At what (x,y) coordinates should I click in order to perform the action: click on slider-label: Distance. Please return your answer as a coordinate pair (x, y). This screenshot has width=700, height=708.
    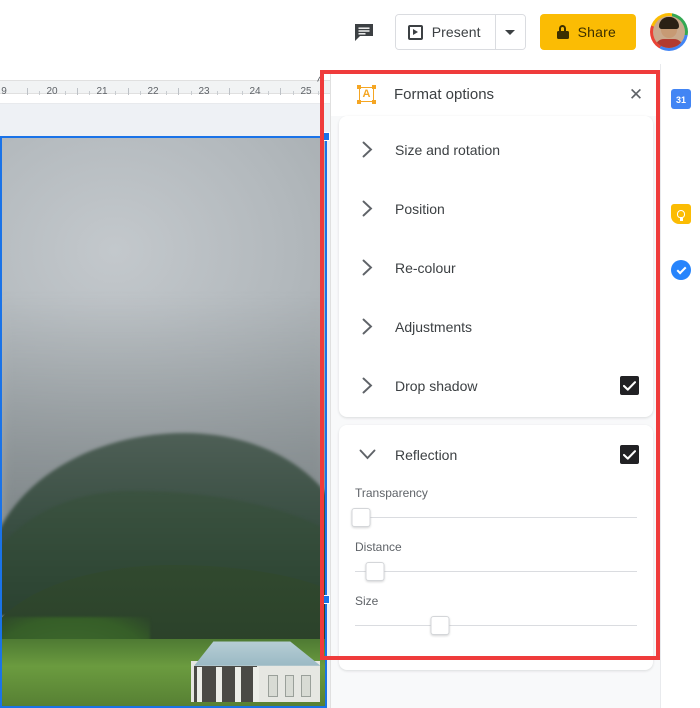
    Looking at the image, I should click on (378, 547).